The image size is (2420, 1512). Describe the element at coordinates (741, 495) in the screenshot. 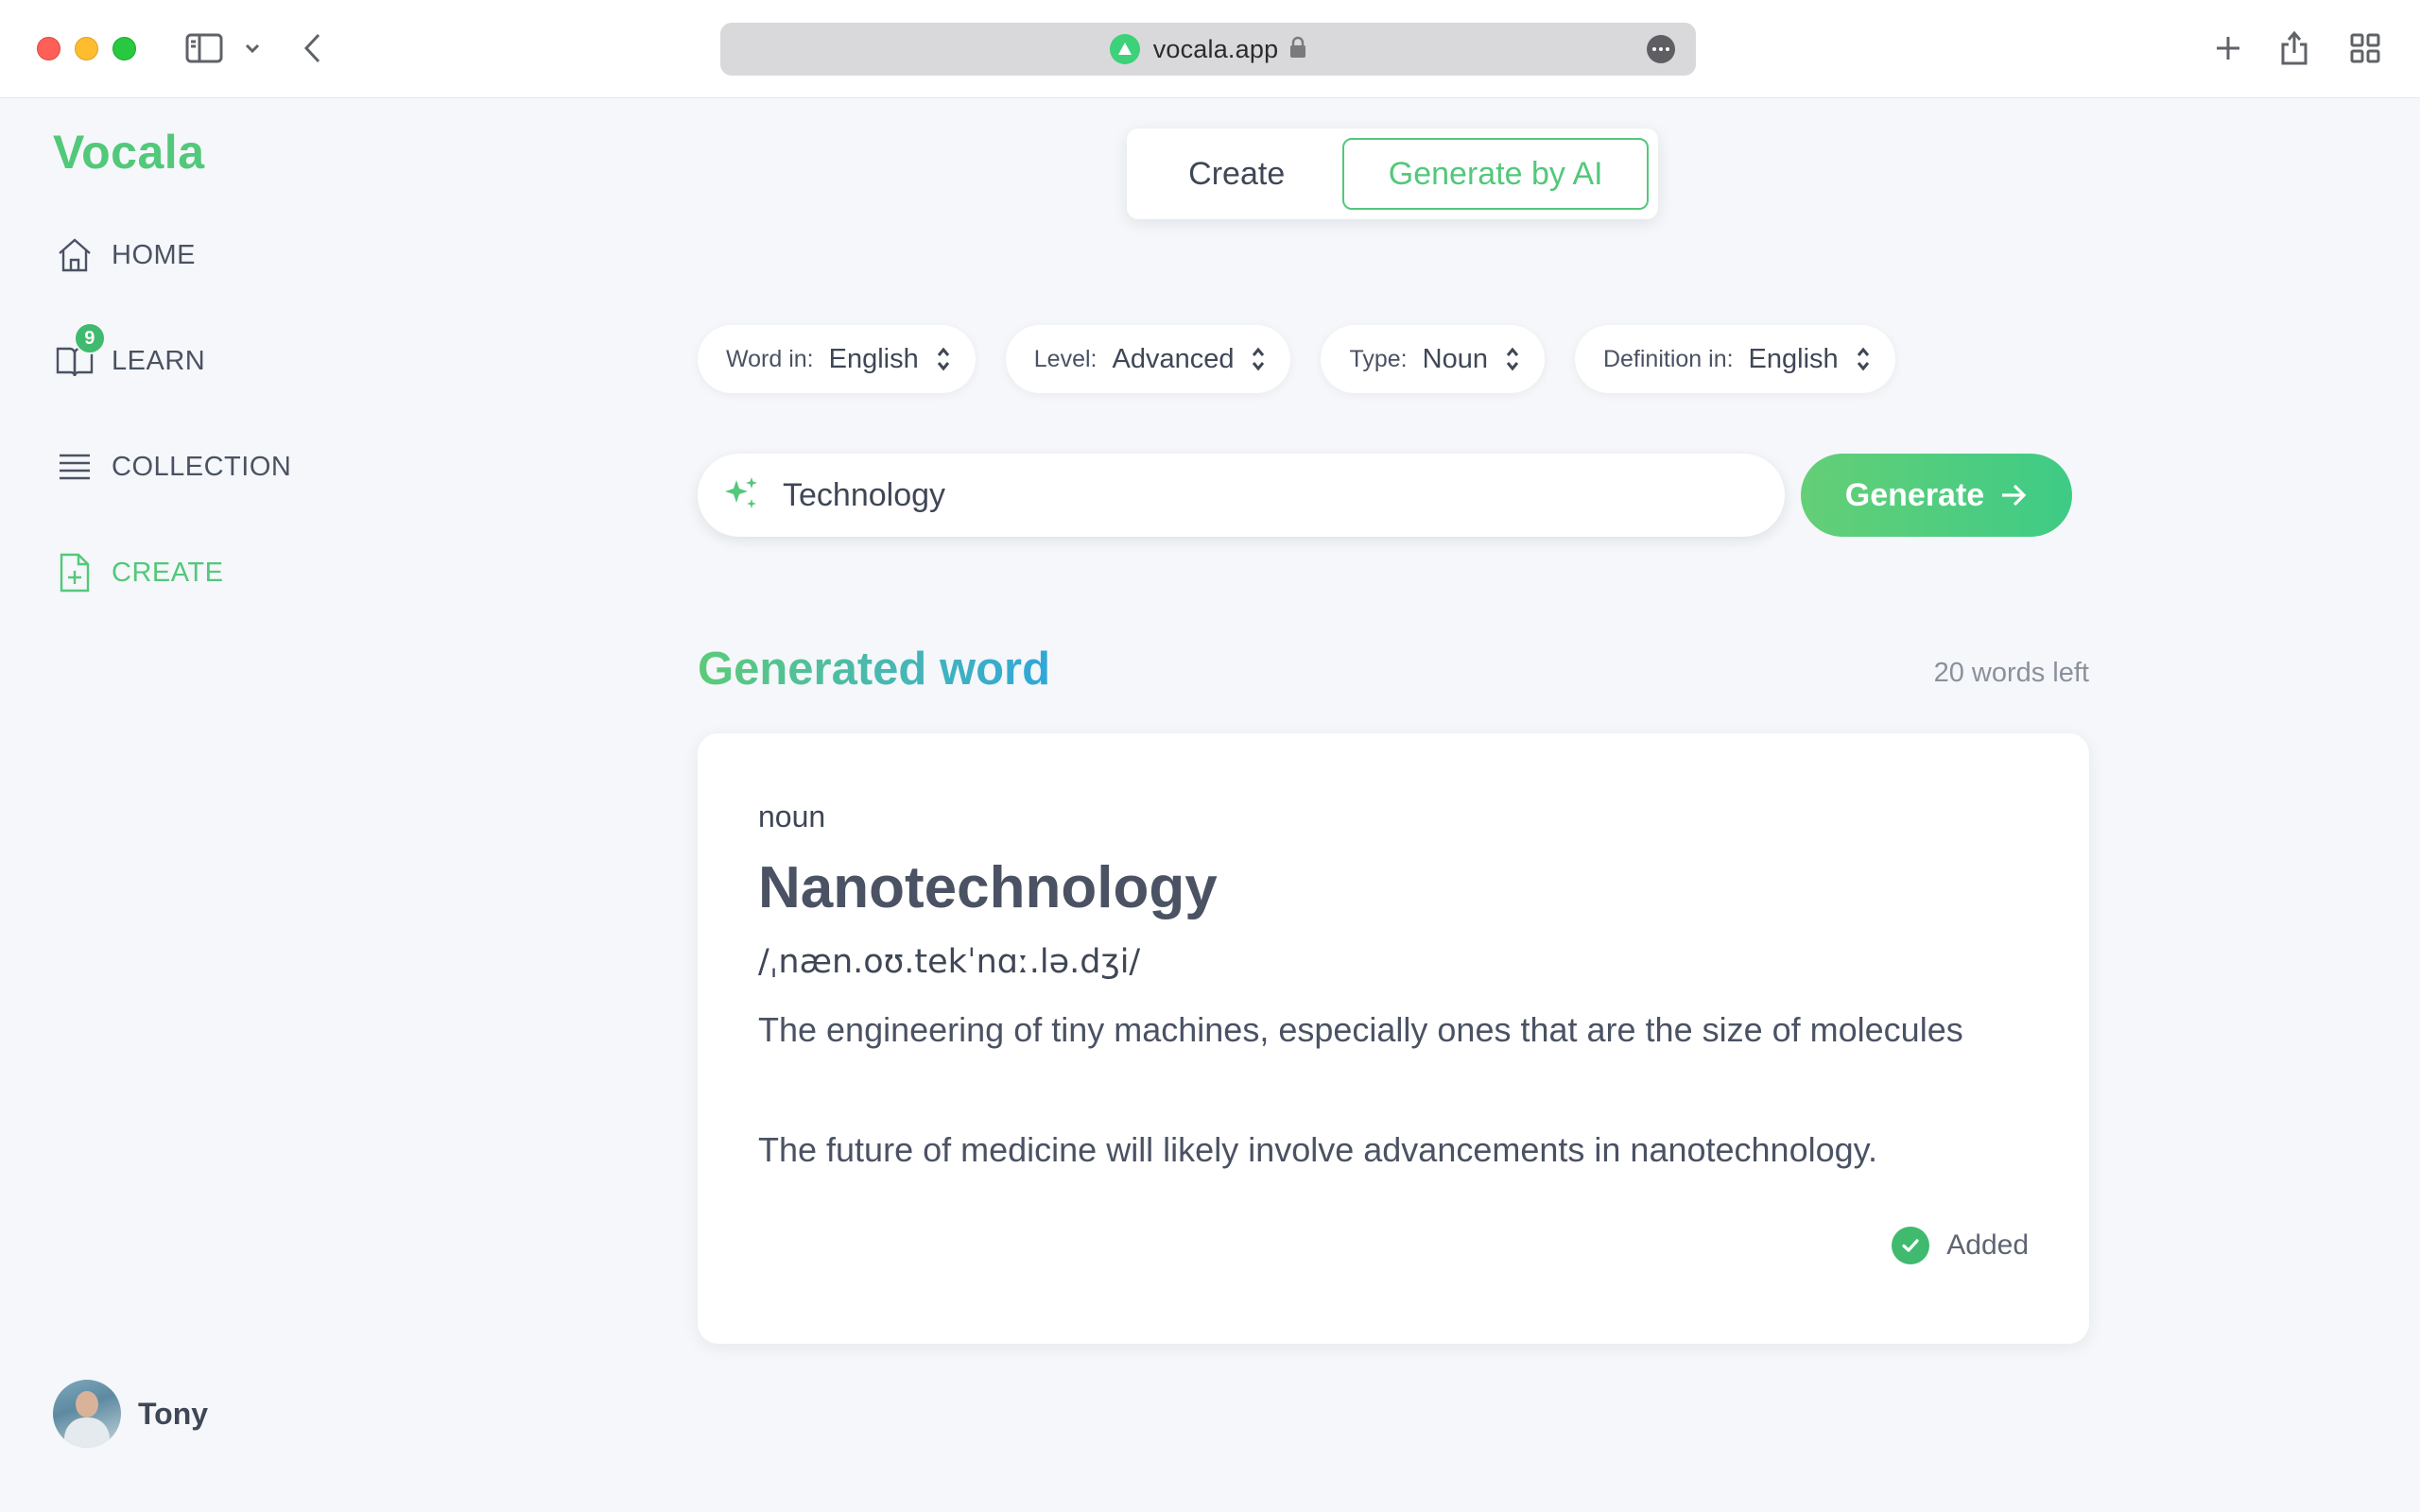

I see `sparkles-icon` at that location.